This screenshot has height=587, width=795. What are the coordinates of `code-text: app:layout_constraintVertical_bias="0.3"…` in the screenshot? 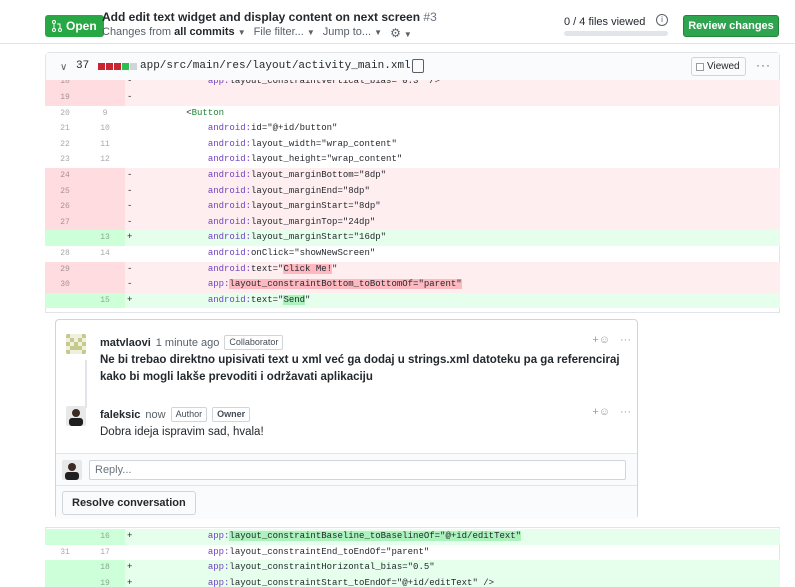 It's located at (324, 83).